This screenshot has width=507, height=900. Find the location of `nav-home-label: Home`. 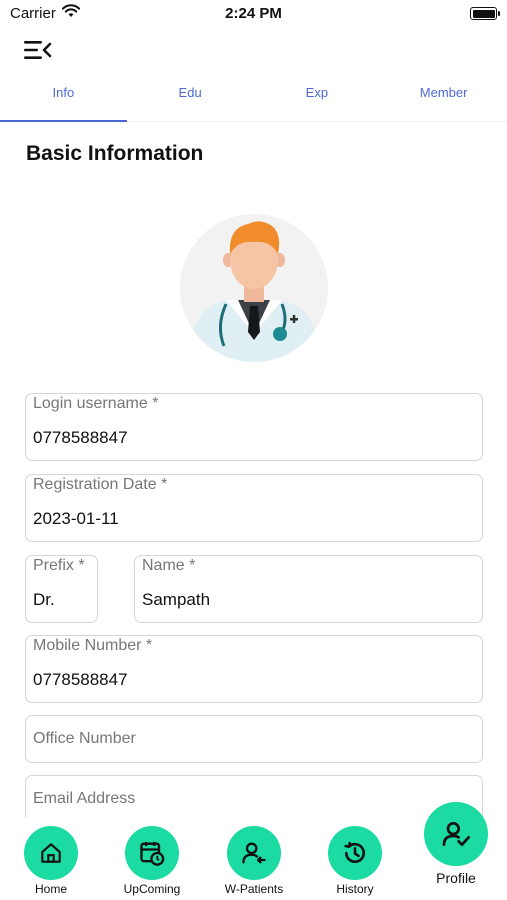

nav-home-label: Home is located at coordinates (50, 889).